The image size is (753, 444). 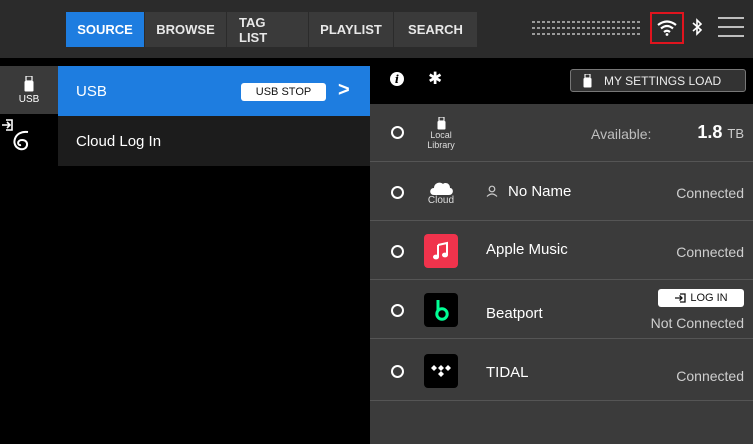 I want to click on strip-usb-label: USB, so click(x=29, y=99).